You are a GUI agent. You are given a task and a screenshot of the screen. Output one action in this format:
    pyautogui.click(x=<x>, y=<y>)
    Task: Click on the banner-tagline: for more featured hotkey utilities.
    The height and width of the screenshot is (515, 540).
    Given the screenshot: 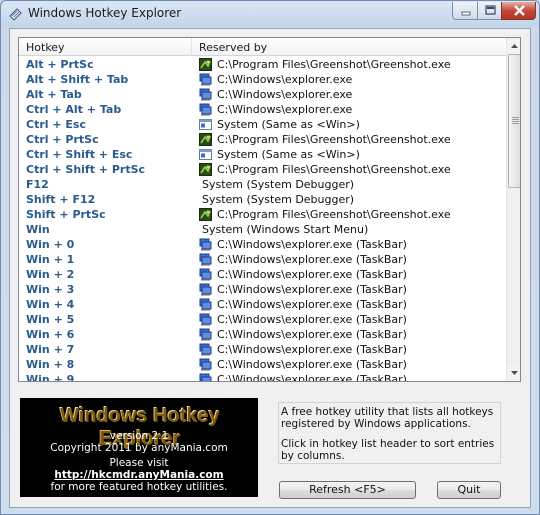 What is the action you would take?
    pyautogui.click(x=139, y=487)
    